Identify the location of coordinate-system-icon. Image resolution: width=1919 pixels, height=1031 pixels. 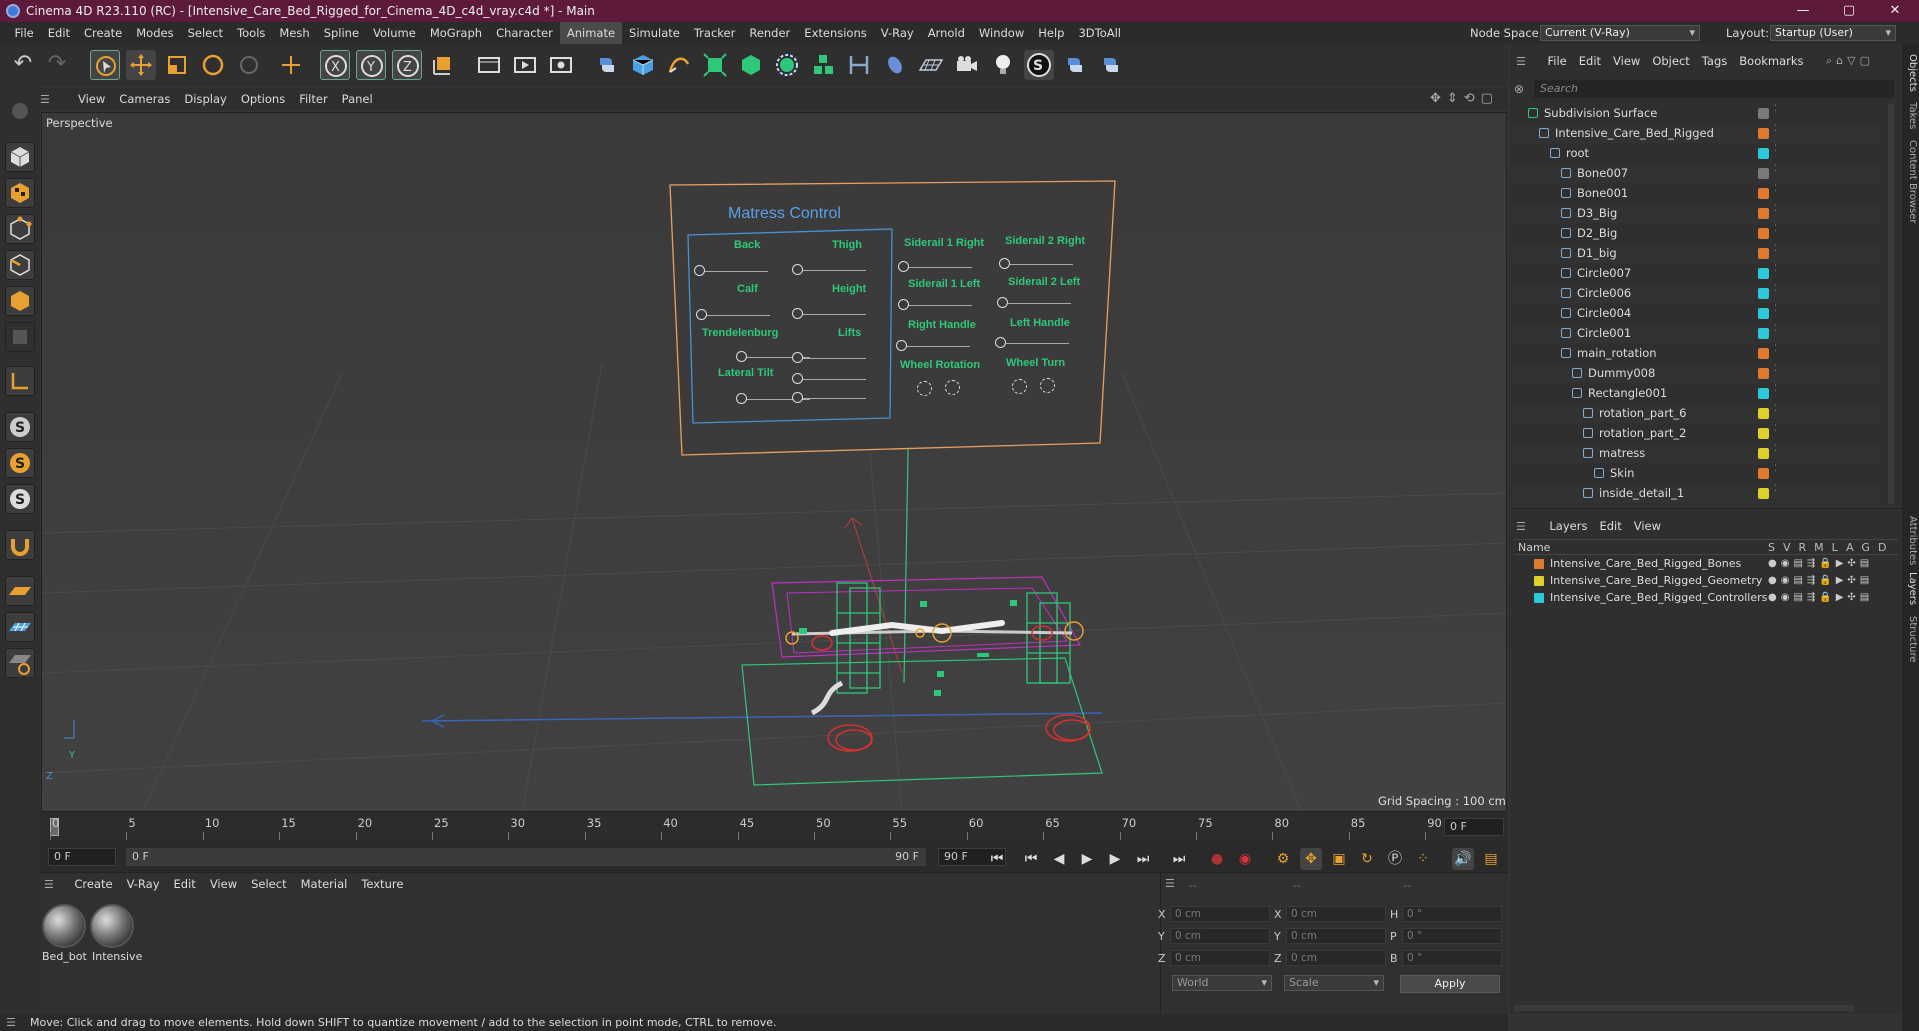
(443, 65).